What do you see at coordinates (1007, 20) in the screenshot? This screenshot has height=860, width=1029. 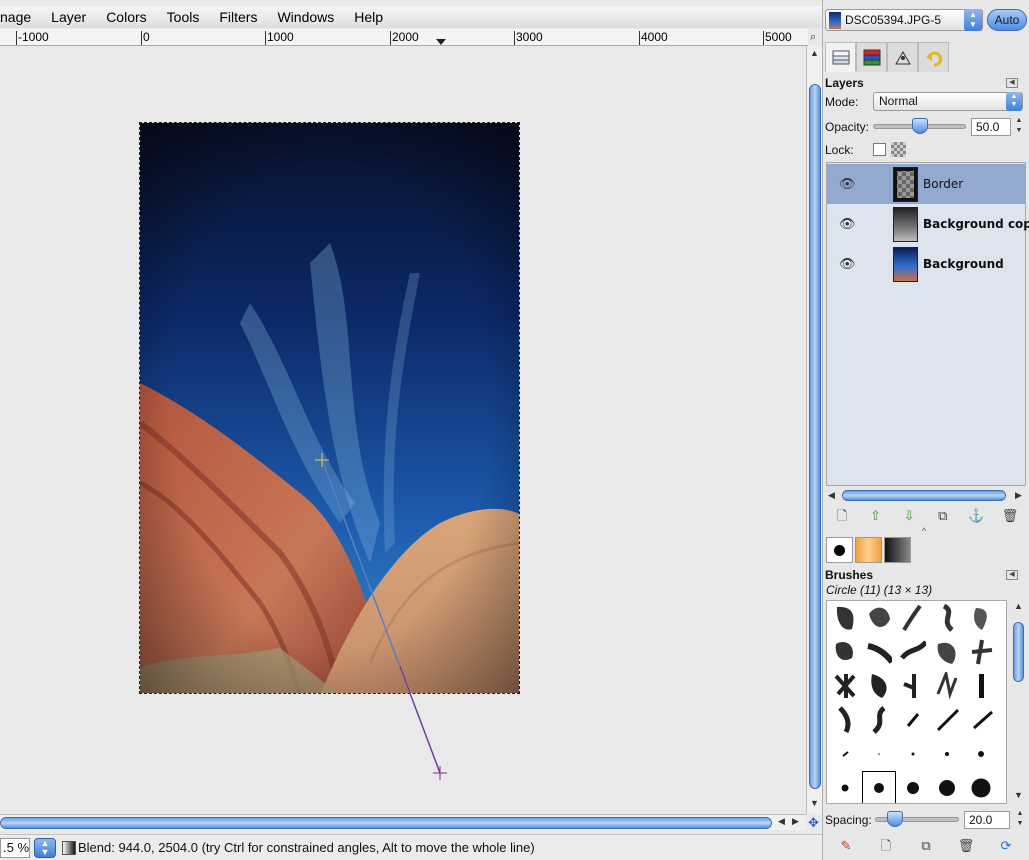 I see `auto-button: Auto` at bounding box center [1007, 20].